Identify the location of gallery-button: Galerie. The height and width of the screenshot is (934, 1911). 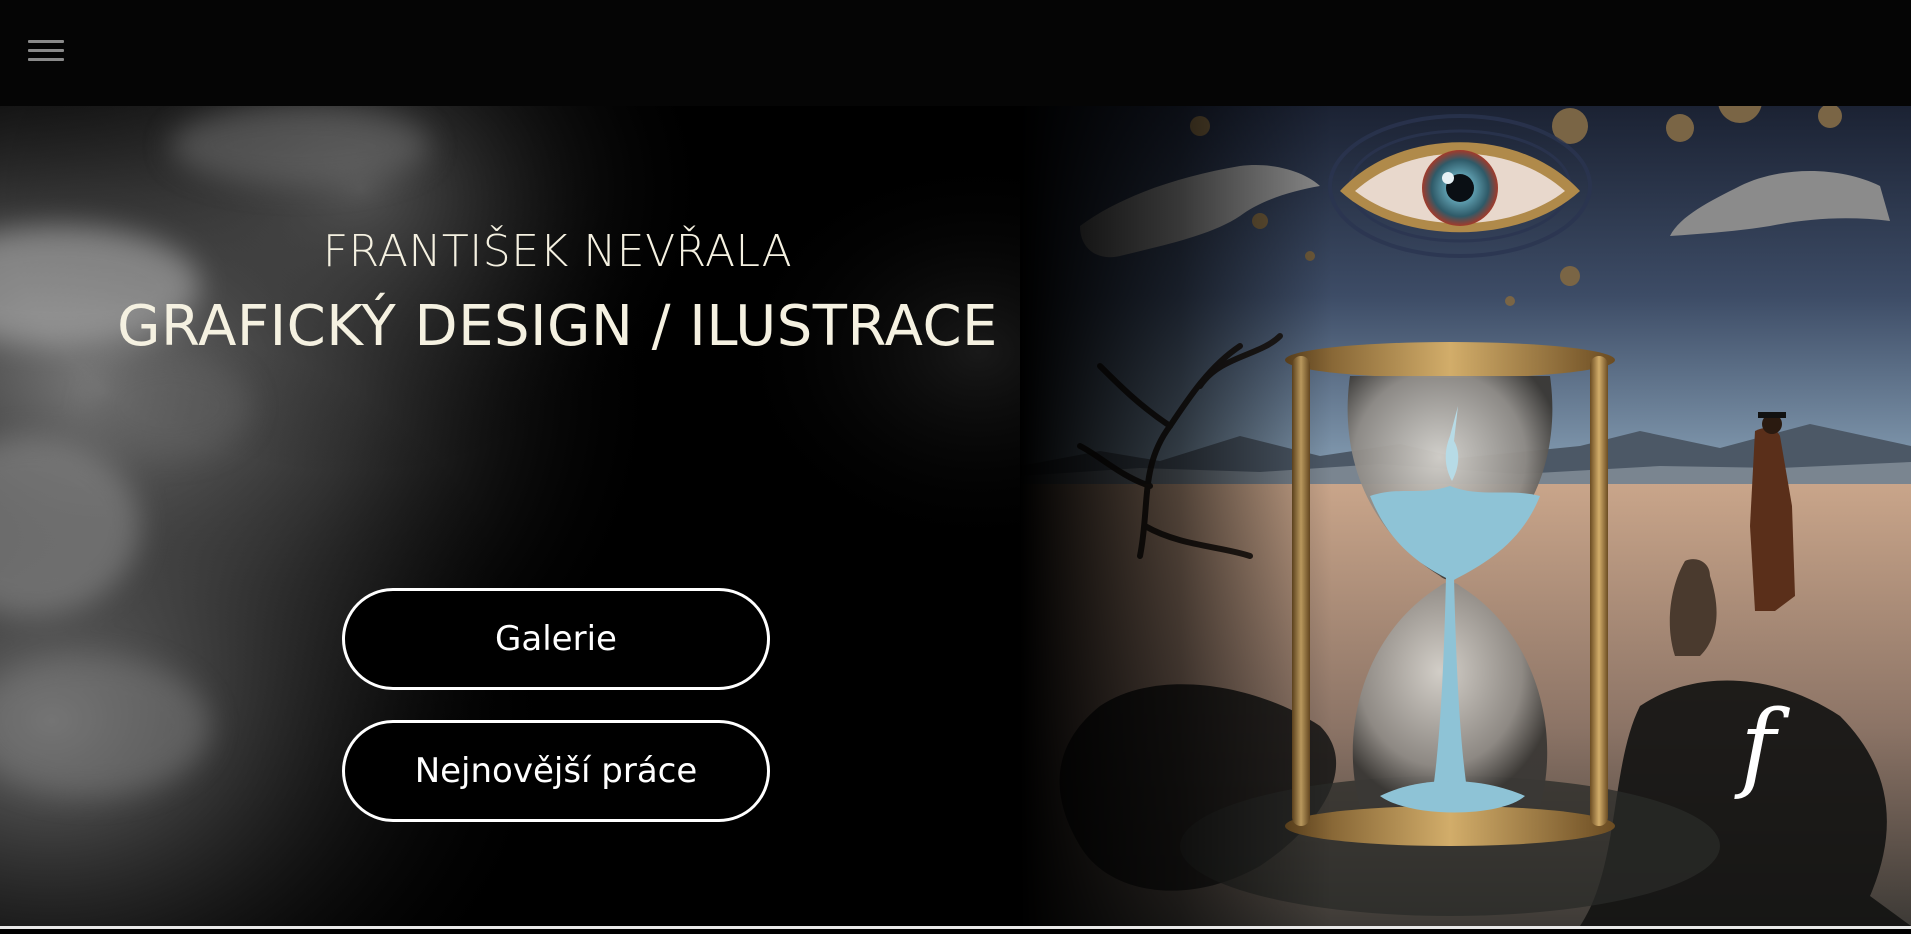
(556, 639).